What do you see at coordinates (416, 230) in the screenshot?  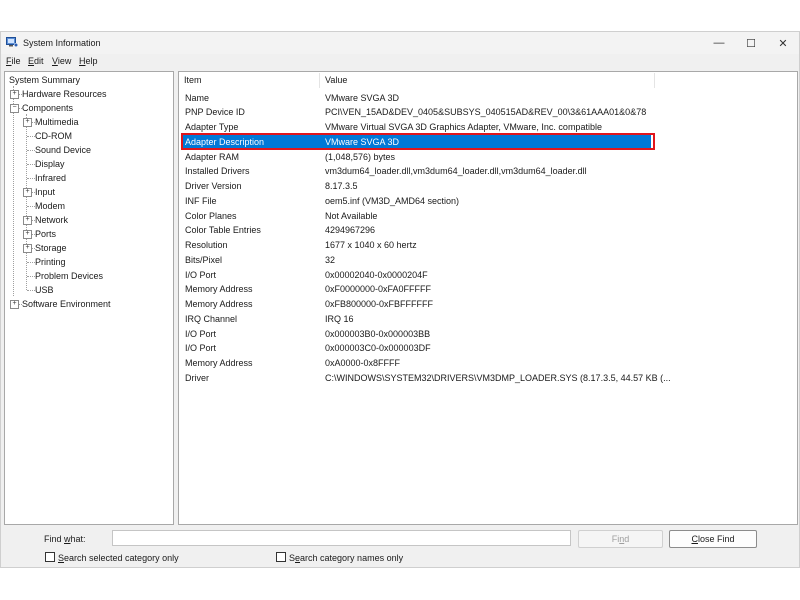 I see `table-row: Color Table Entries 4294967296` at bounding box center [416, 230].